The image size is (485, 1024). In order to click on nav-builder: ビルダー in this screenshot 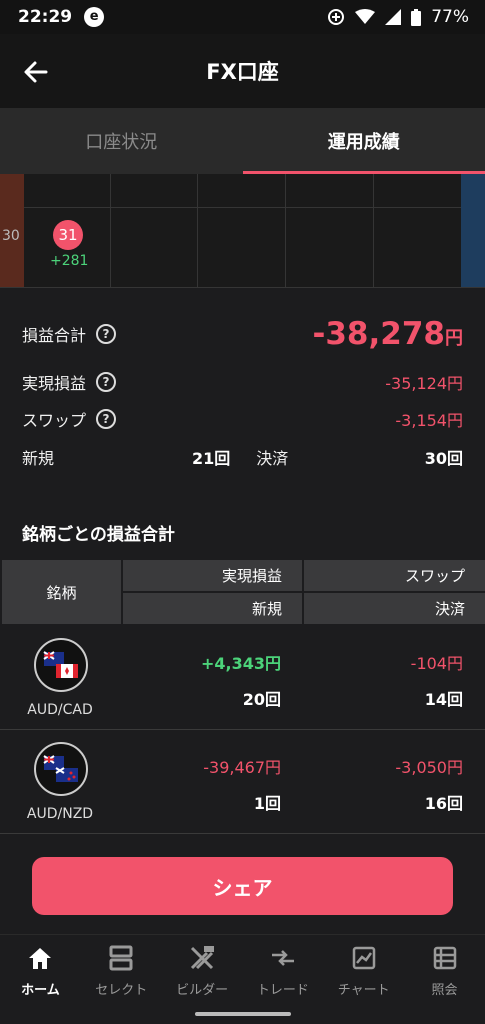, I will do `click(202, 970)`.